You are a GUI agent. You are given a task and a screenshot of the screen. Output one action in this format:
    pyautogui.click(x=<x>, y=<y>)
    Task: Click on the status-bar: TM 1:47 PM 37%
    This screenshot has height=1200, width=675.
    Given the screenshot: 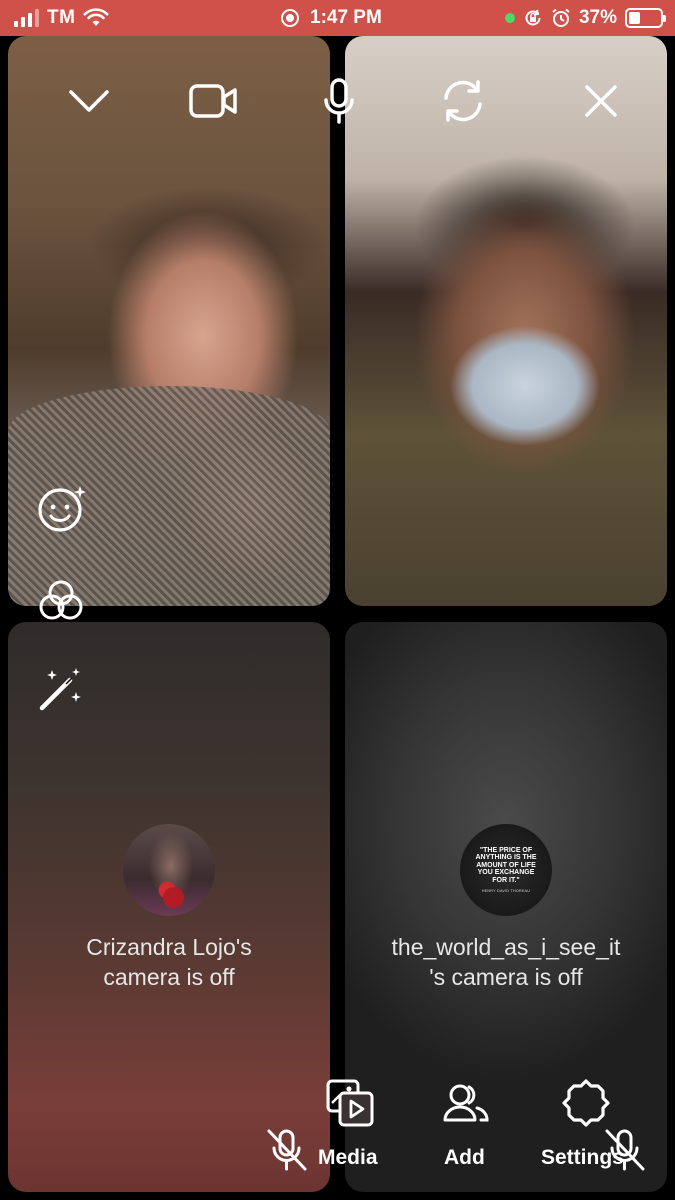 What is the action you would take?
    pyautogui.click(x=337, y=18)
    